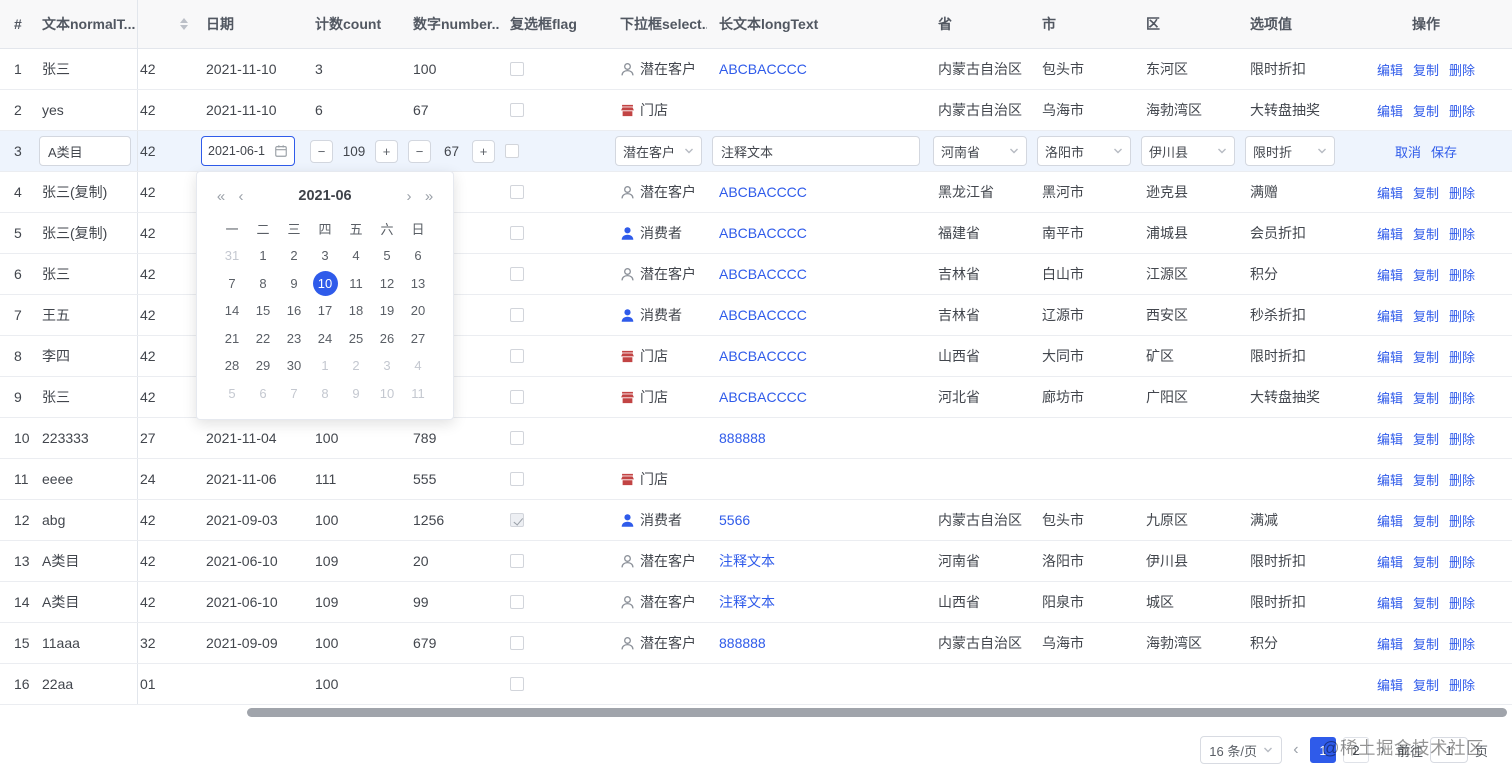 The width and height of the screenshot is (1512, 781). Describe the element at coordinates (325, 311) in the screenshot. I see `calendar-day: 17` at that location.